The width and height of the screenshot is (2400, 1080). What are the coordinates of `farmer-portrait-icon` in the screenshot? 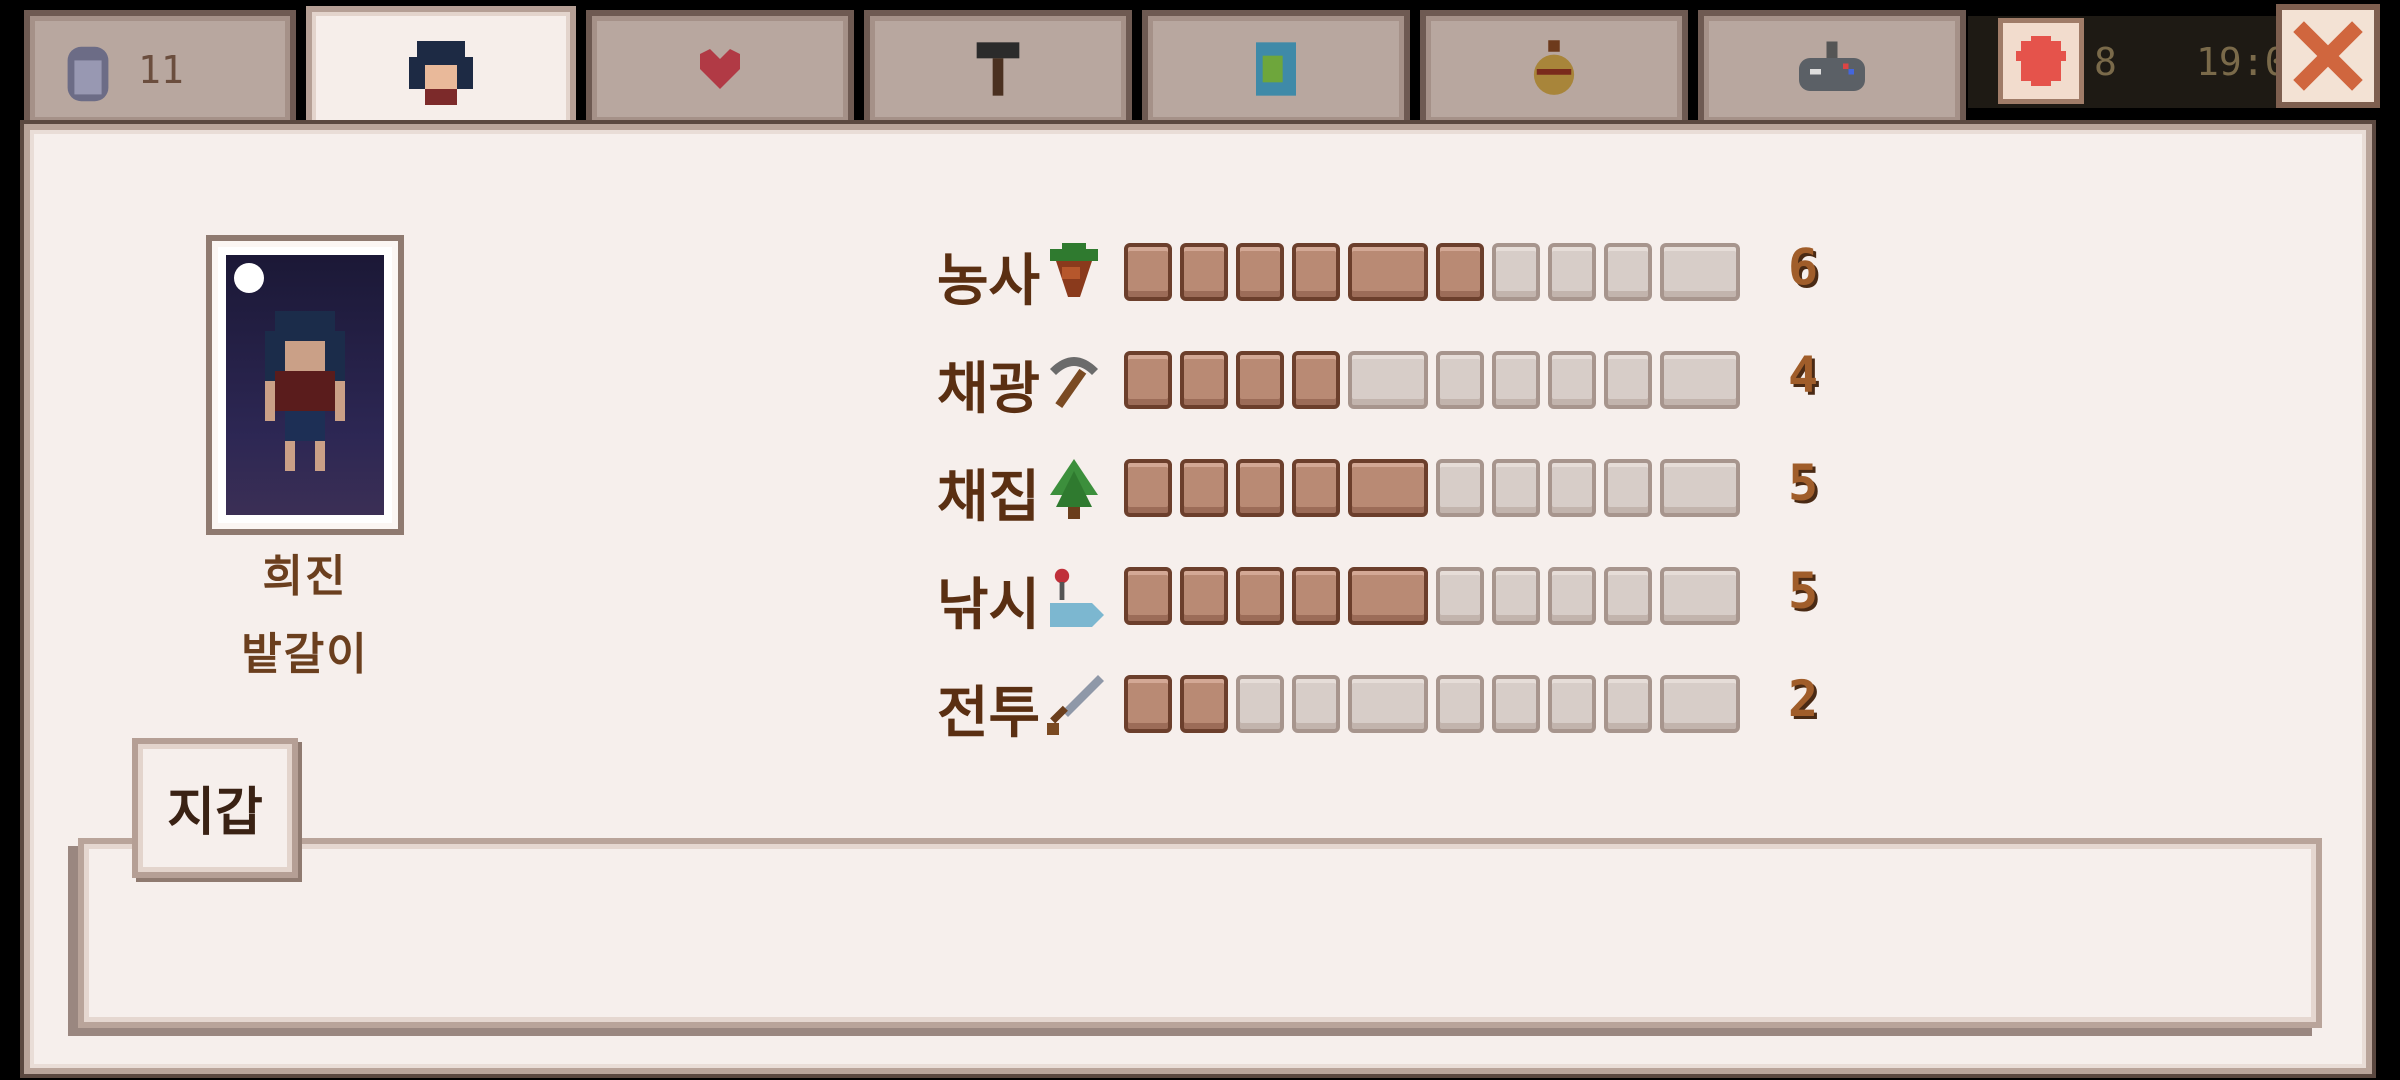 It's located at (441, 73).